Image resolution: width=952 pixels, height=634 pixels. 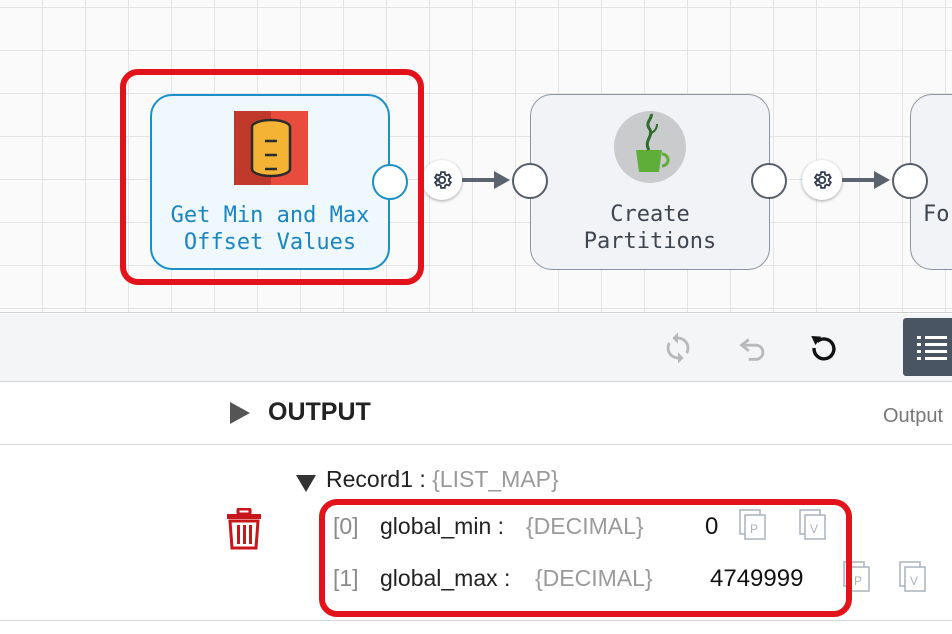 I want to click on refresh-icon, so click(x=678, y=348).